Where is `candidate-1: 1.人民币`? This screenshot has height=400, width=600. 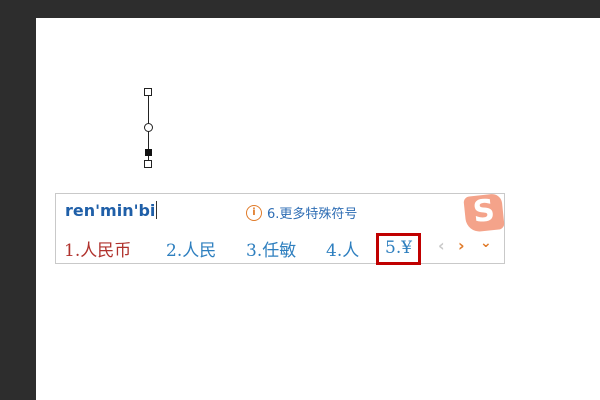
candidate-1: 1.人民币 is located at coordinates (97, 248).